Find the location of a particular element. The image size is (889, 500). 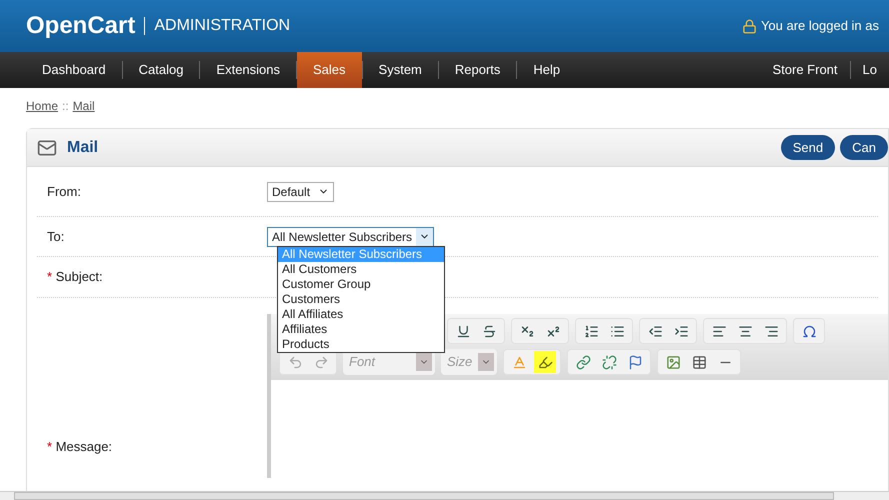

login-text: You are logged in as is located at coordinates (819, 26).